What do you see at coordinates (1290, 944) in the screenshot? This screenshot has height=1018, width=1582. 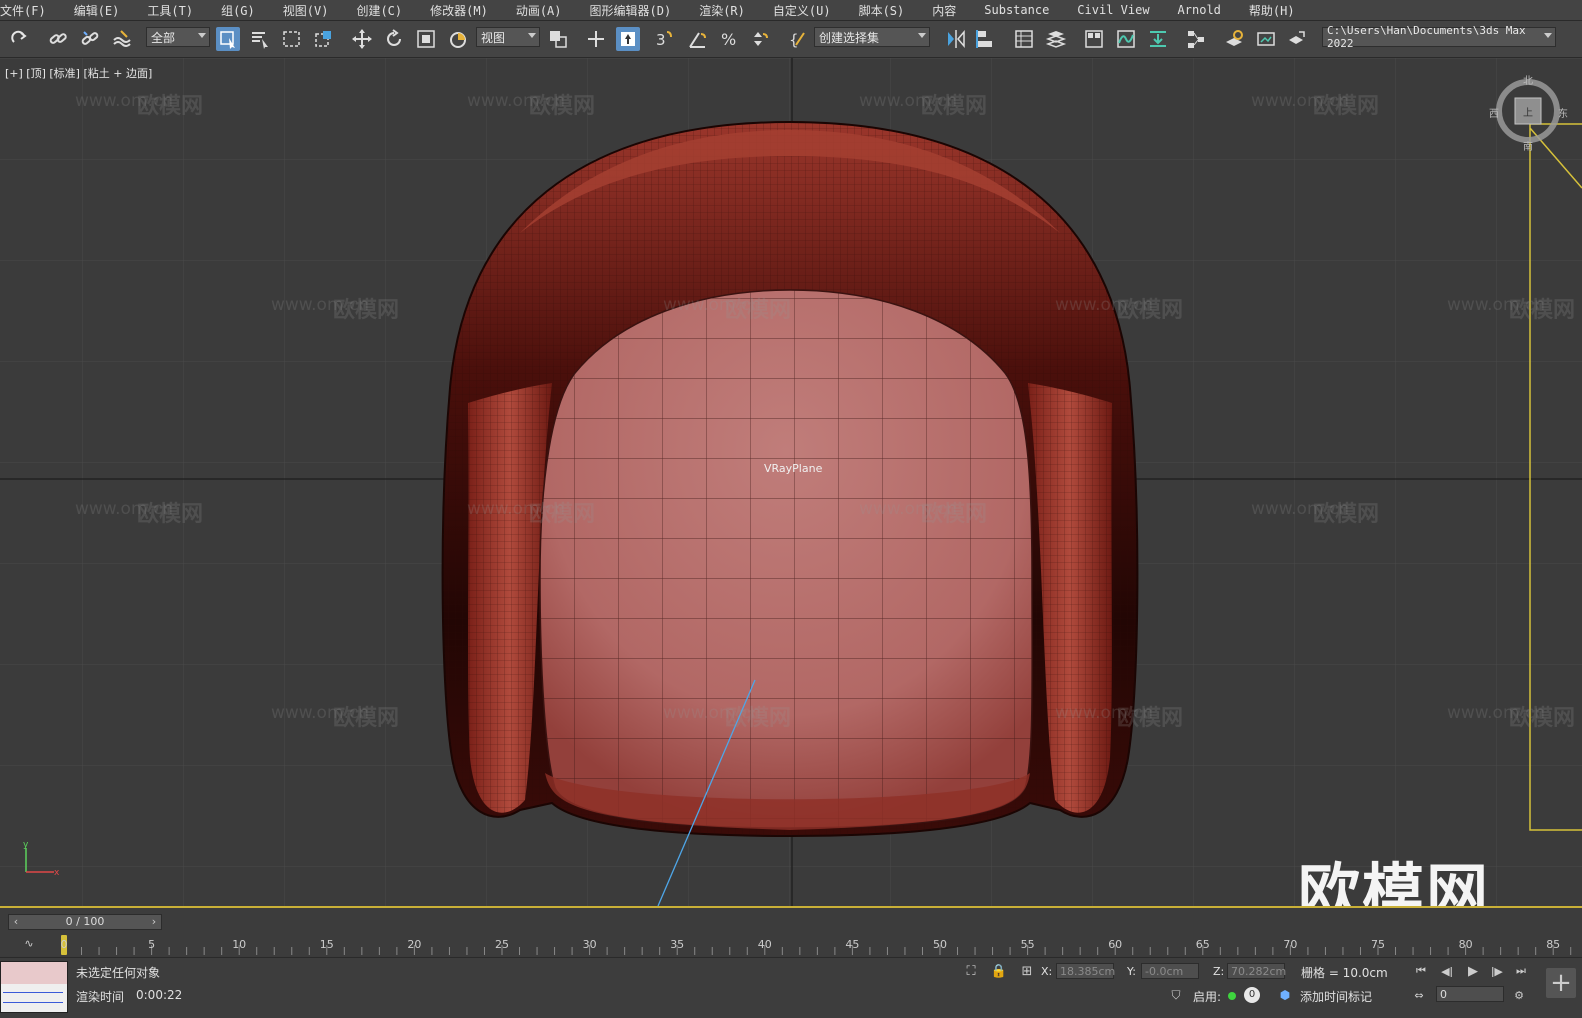 I see `timeline-tick-label: 70` at bounding box center [1290, 944].